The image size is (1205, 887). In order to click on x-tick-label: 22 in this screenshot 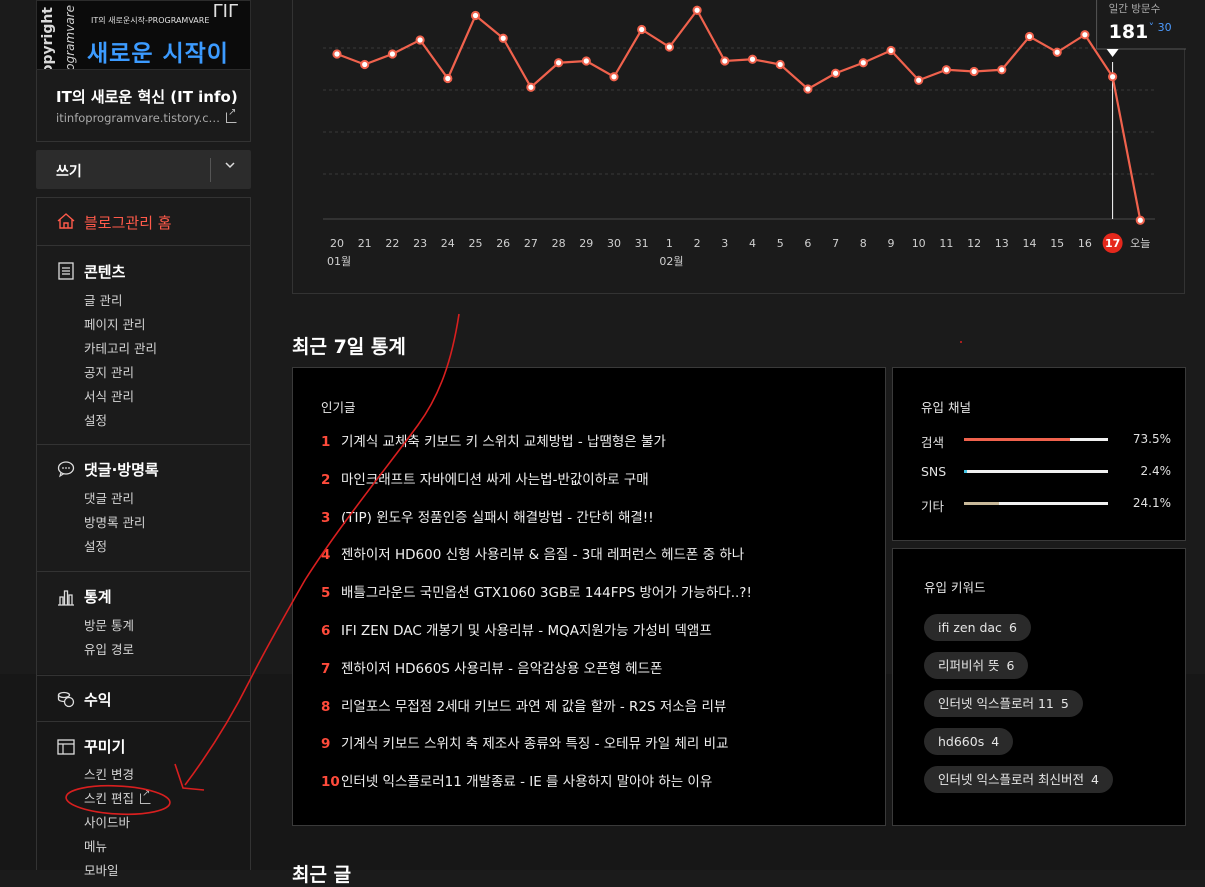, I will do `click(392, 243)`.